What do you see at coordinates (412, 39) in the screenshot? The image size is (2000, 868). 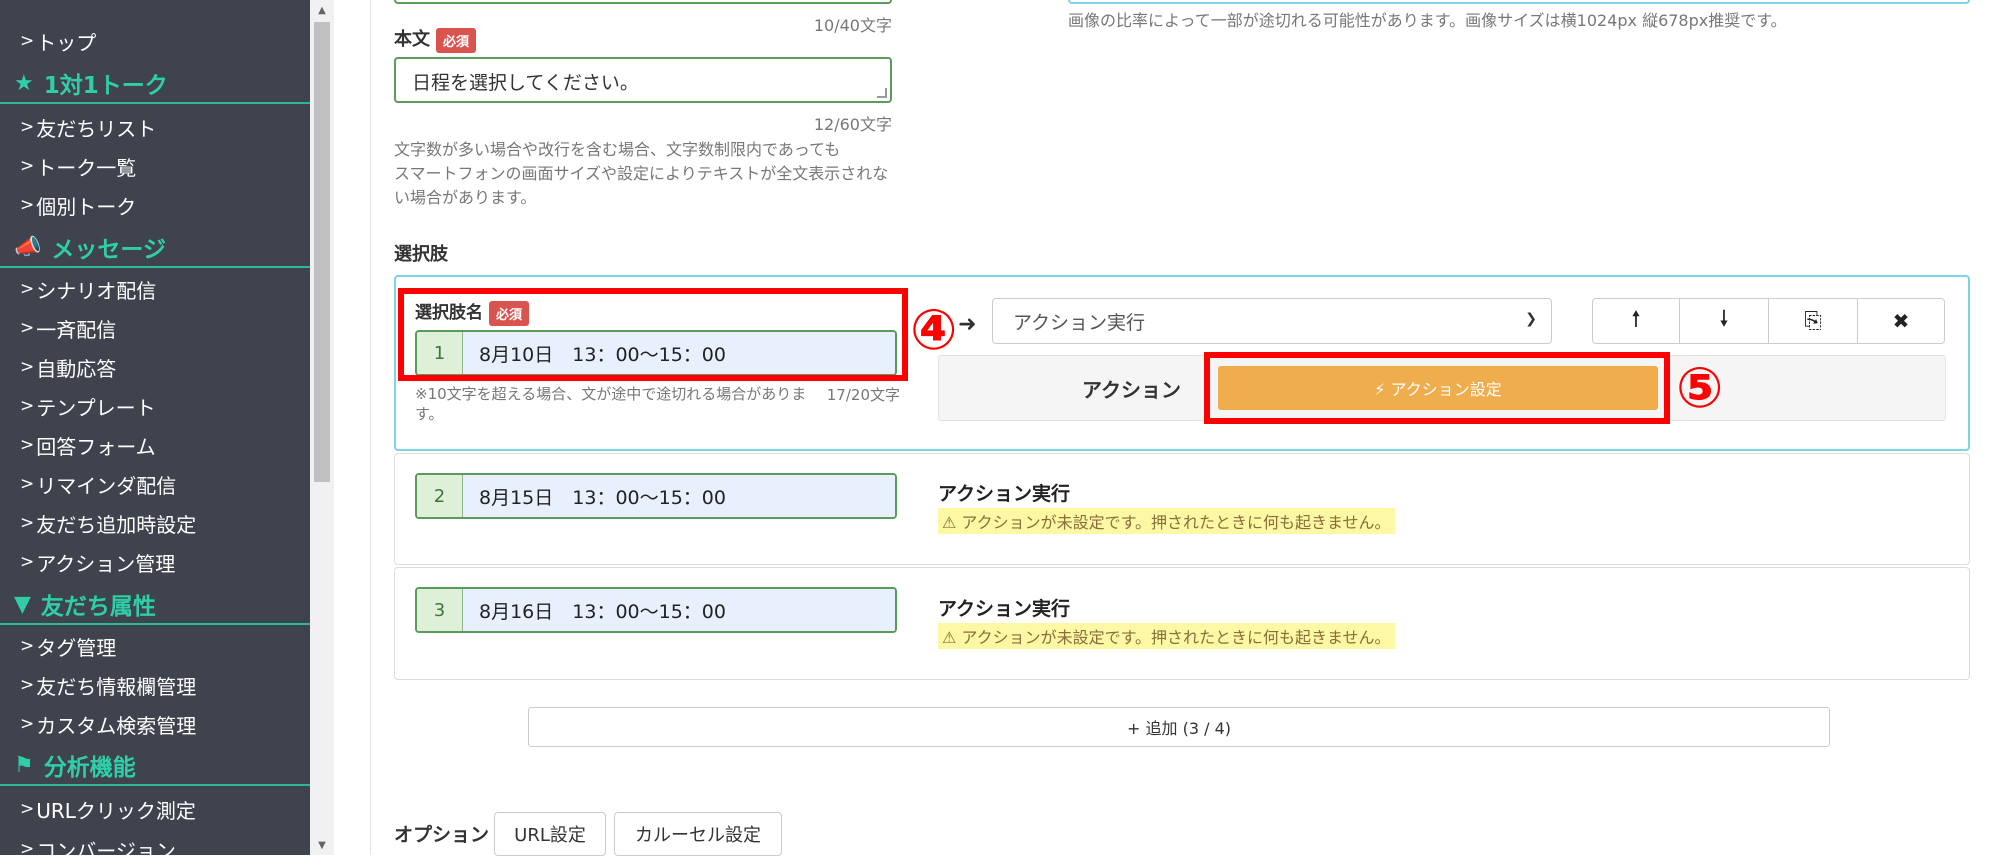 I see `body-label: 本文` at bounding box center [412, 39].